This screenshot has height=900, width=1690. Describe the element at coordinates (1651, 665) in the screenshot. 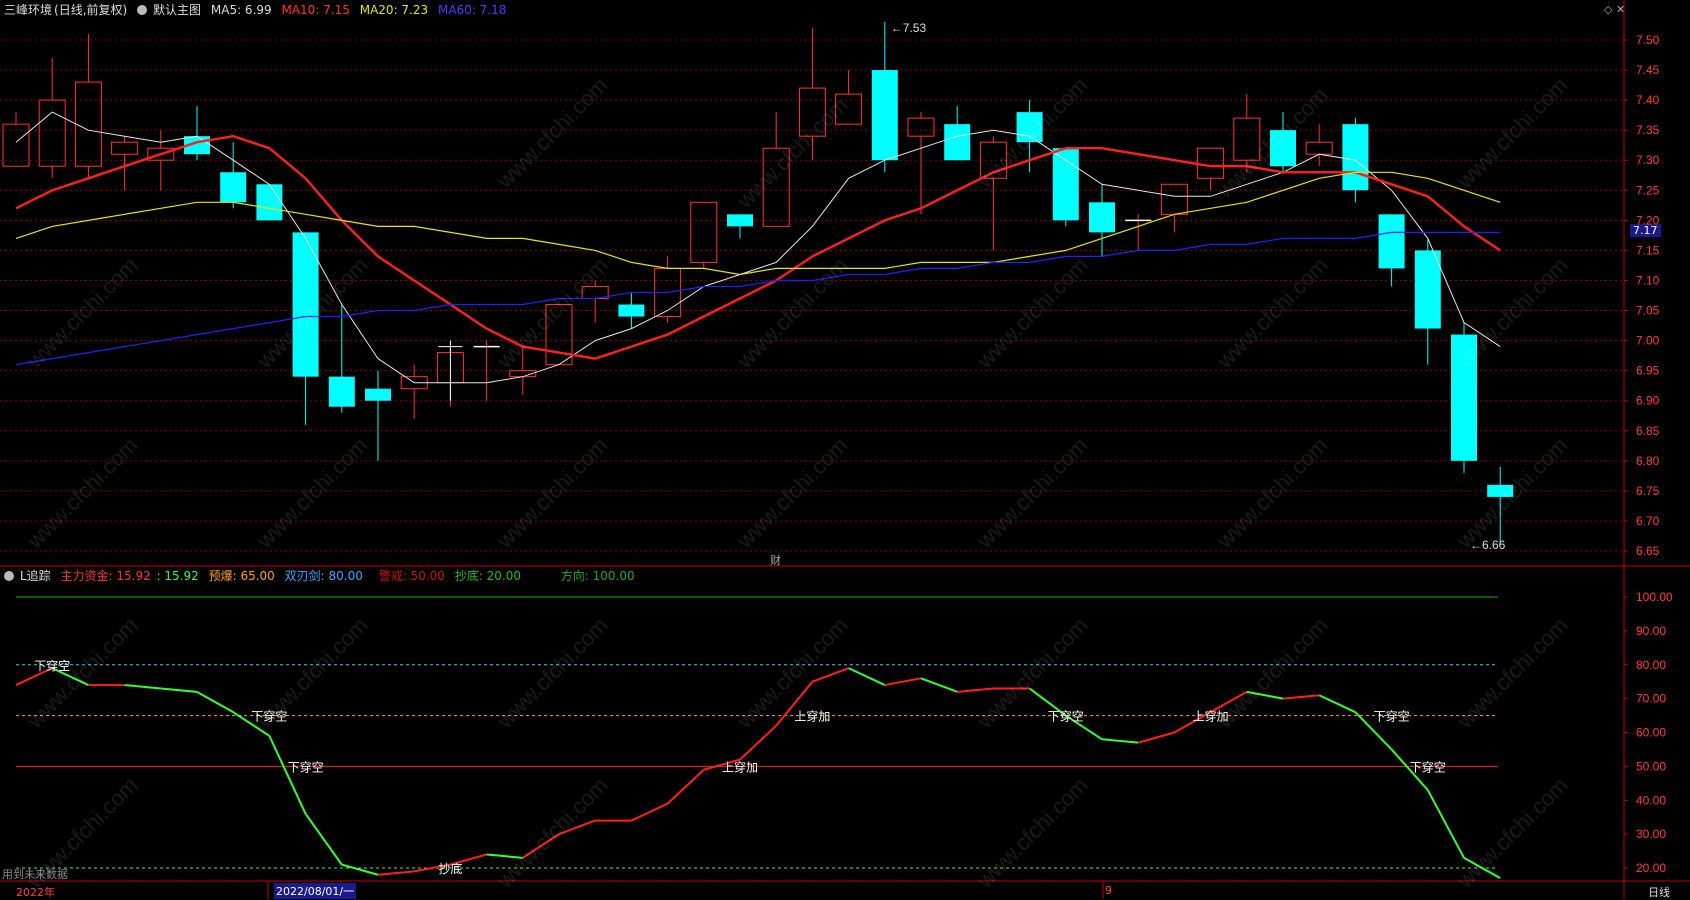

I see `y-tick-label: 80.00` at that location.